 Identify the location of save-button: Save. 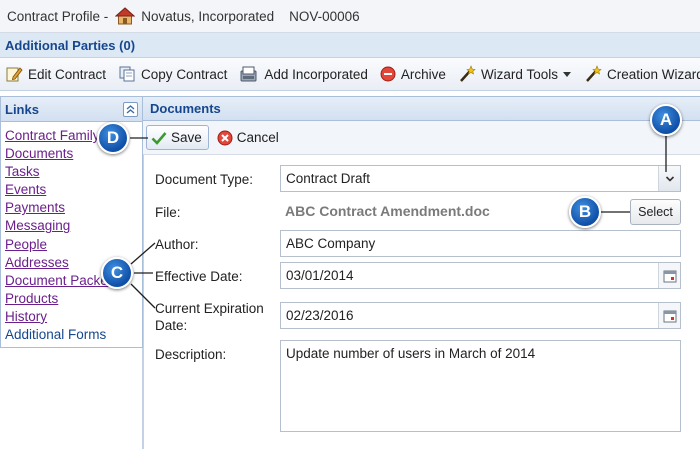
(177, 137).